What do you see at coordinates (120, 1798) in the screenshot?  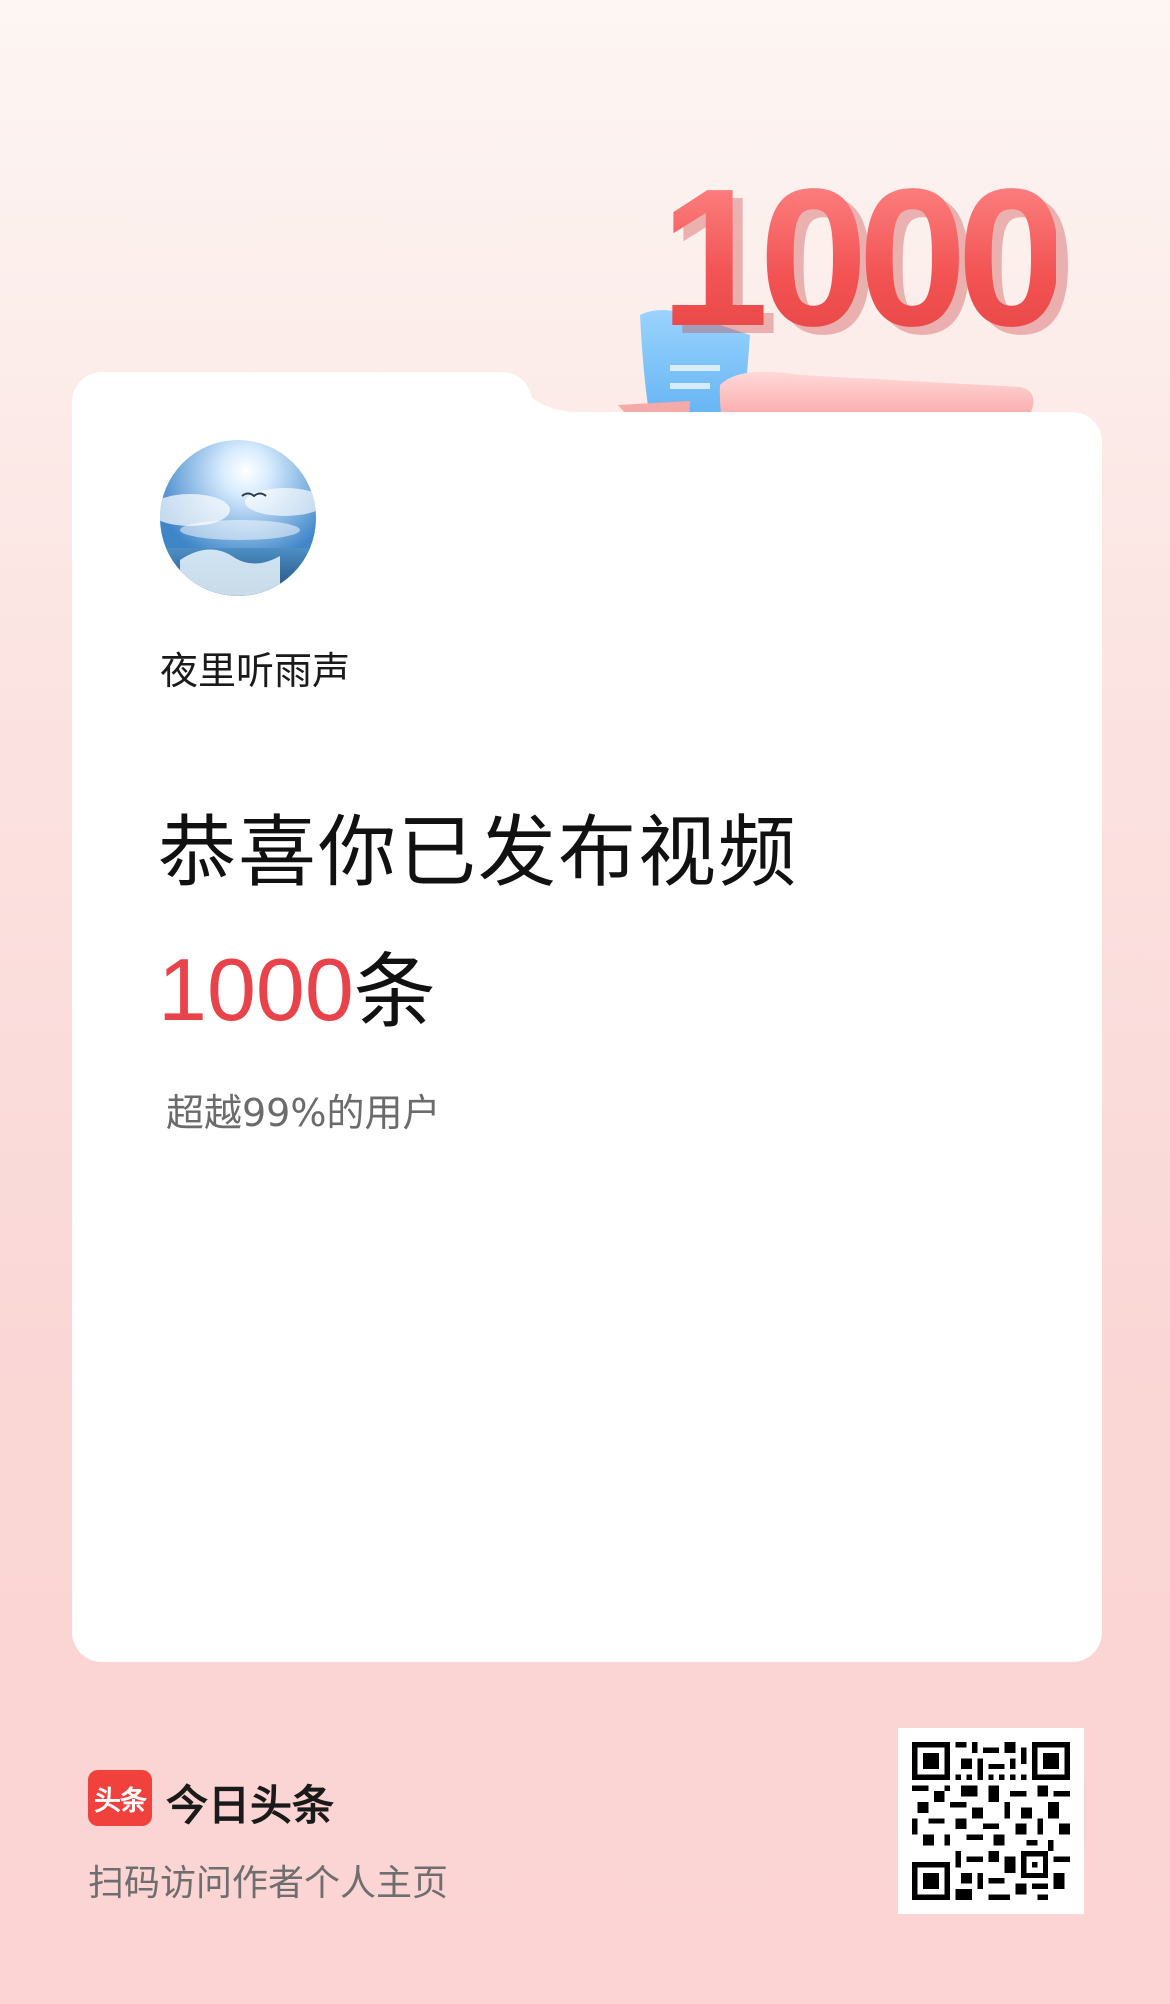 I see `toutiao-logo-icon: 头条` at bounding box center [120, 1798].